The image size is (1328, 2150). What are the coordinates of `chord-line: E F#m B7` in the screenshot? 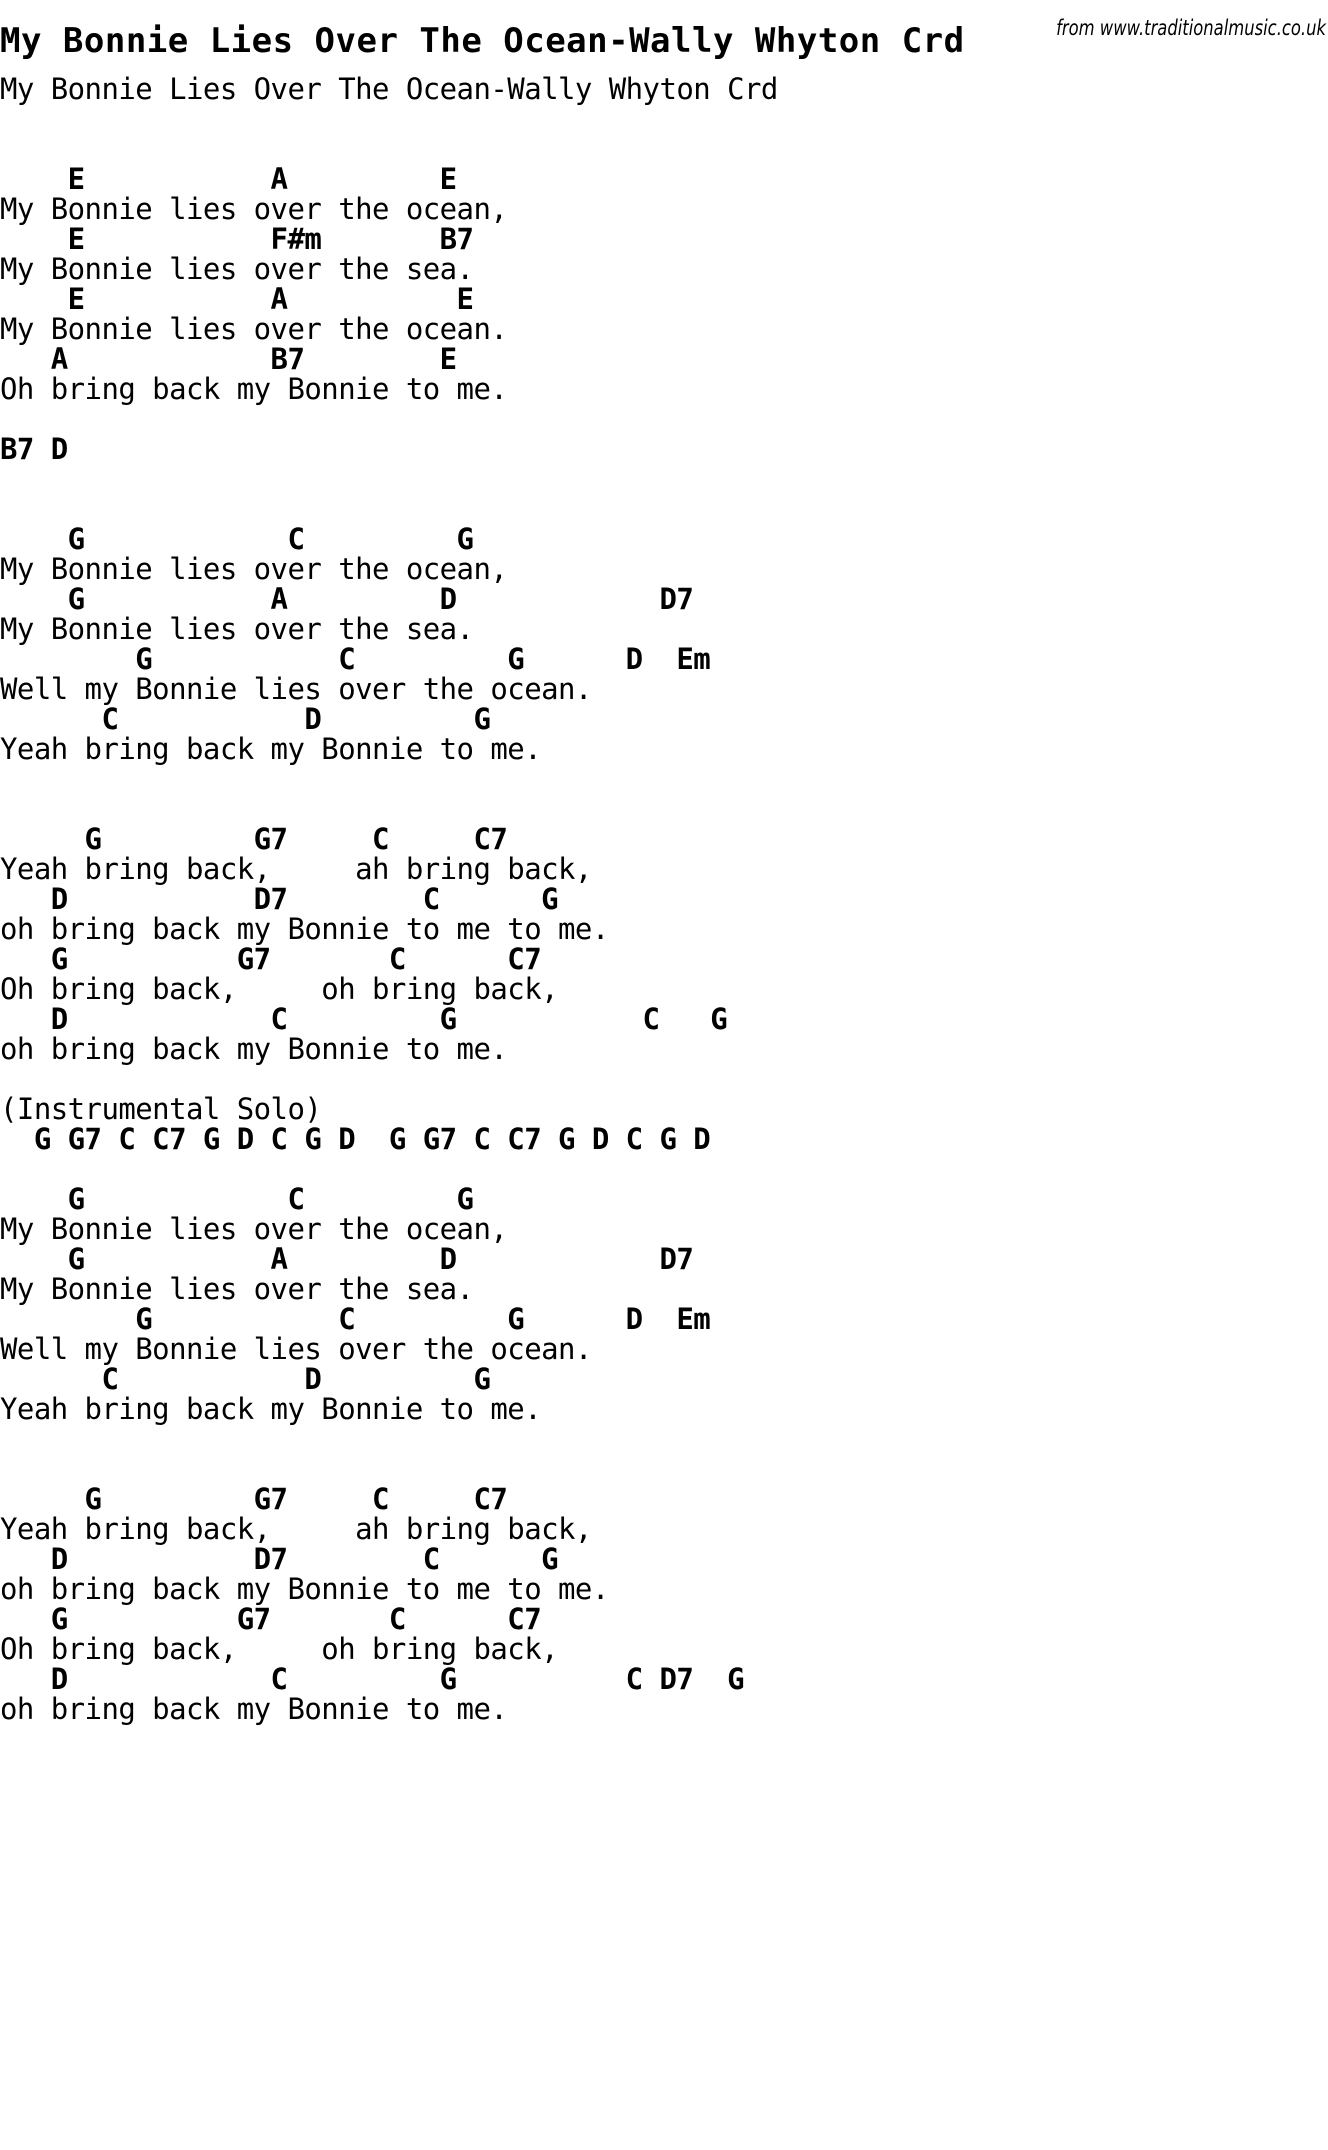 It's located at (237, 239).